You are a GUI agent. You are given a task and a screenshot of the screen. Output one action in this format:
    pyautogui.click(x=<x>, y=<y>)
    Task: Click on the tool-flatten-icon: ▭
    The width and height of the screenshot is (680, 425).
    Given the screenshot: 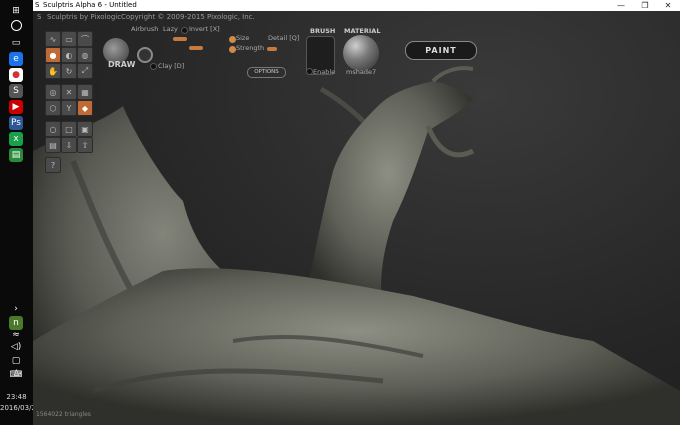 What is the action you would take?
    pyautogui.click(x=69, y=39)
    